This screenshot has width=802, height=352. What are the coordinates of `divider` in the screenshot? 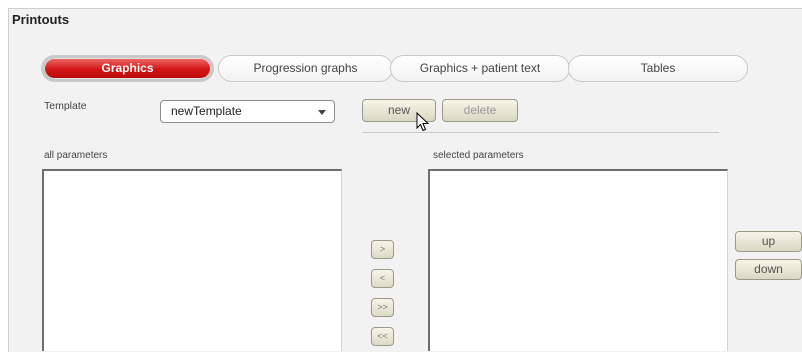 It's located at (540, 132).